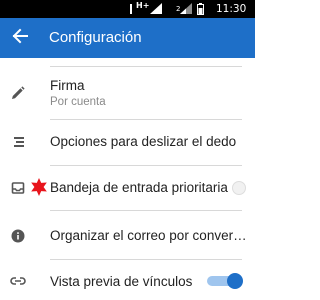  I want to click on status-bar: H+ 2 11:30, so click(127, 9).